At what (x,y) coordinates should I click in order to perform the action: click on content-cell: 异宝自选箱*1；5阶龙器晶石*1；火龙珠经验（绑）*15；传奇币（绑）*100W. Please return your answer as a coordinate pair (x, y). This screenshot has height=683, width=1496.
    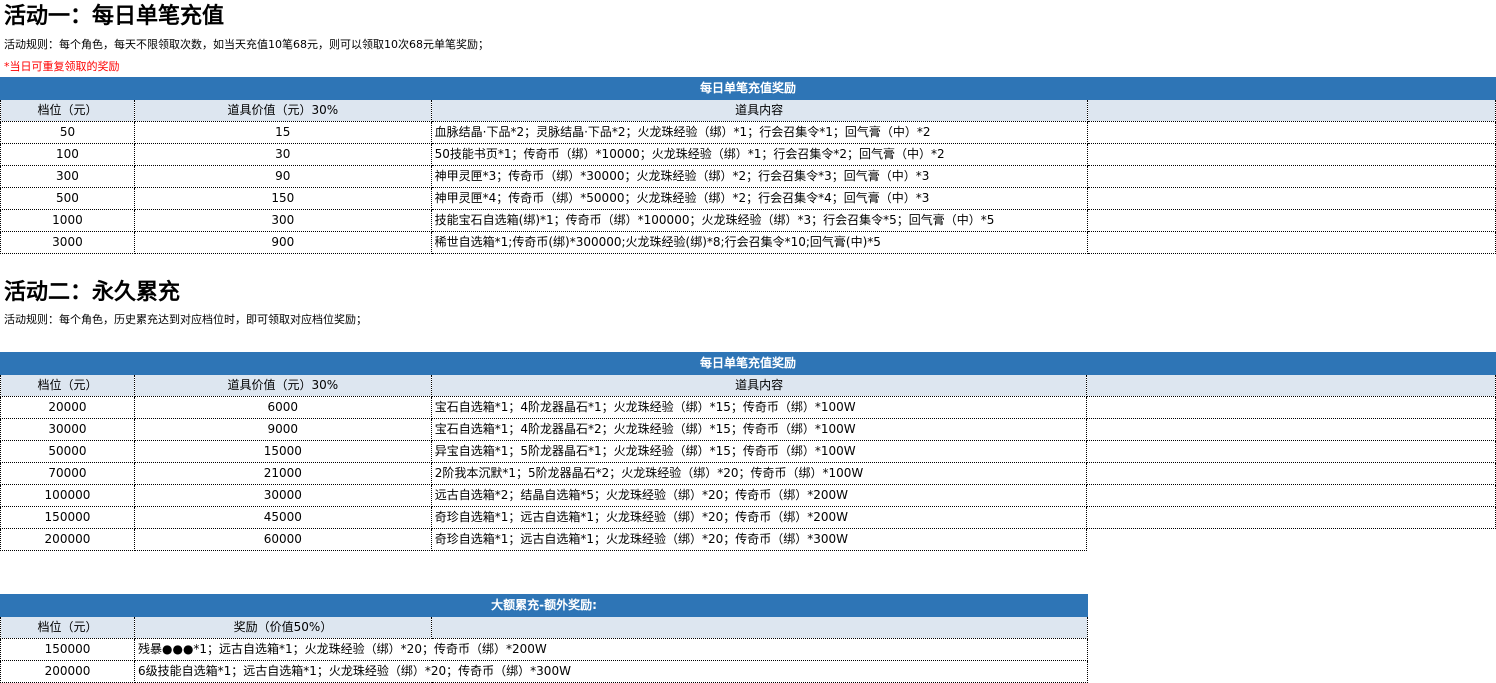
    Looking at the image, I should click on (759, 451).